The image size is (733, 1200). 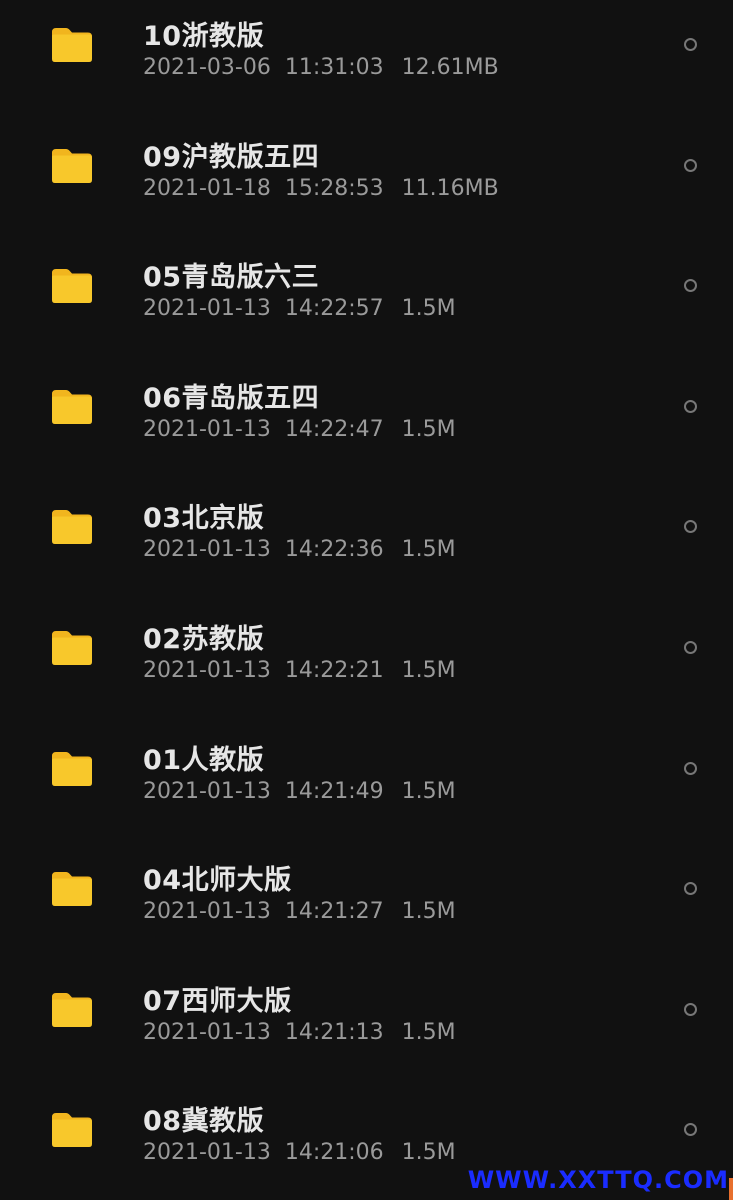 I want to click on file-time: 14:22:21, so click(x=334, y=670).